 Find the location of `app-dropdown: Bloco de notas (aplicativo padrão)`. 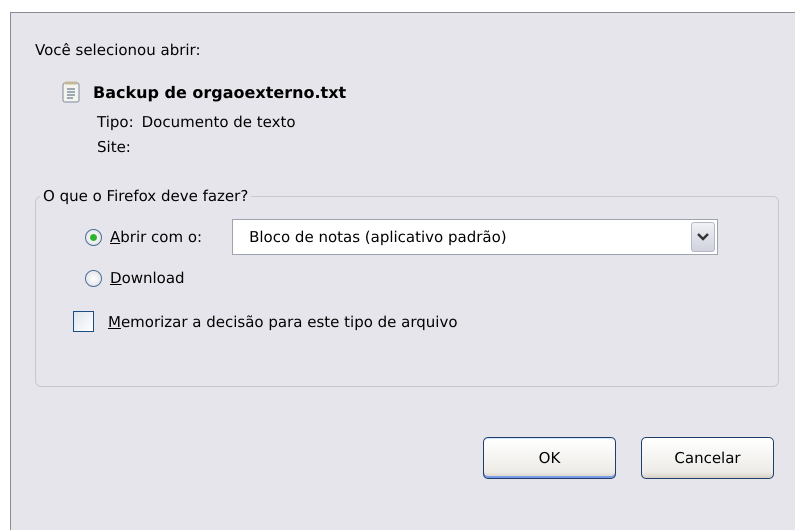

app-dropdown: Bloco de notas (aplicativo padrão) is located at coordinates (475, 237).